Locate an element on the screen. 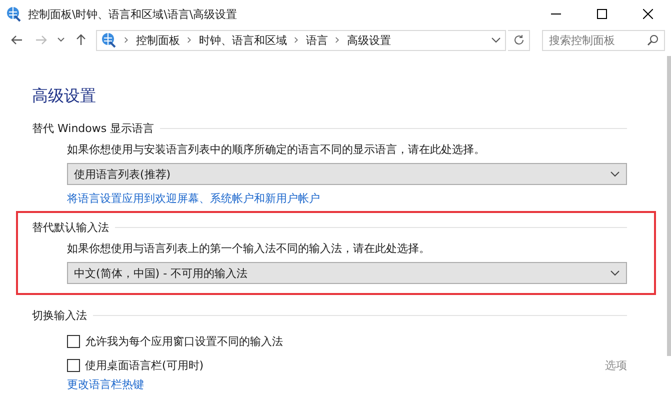 Image resolution: width=671 pixels, height=402 pixels. refresh-icon is located at coordinates (518, 40).